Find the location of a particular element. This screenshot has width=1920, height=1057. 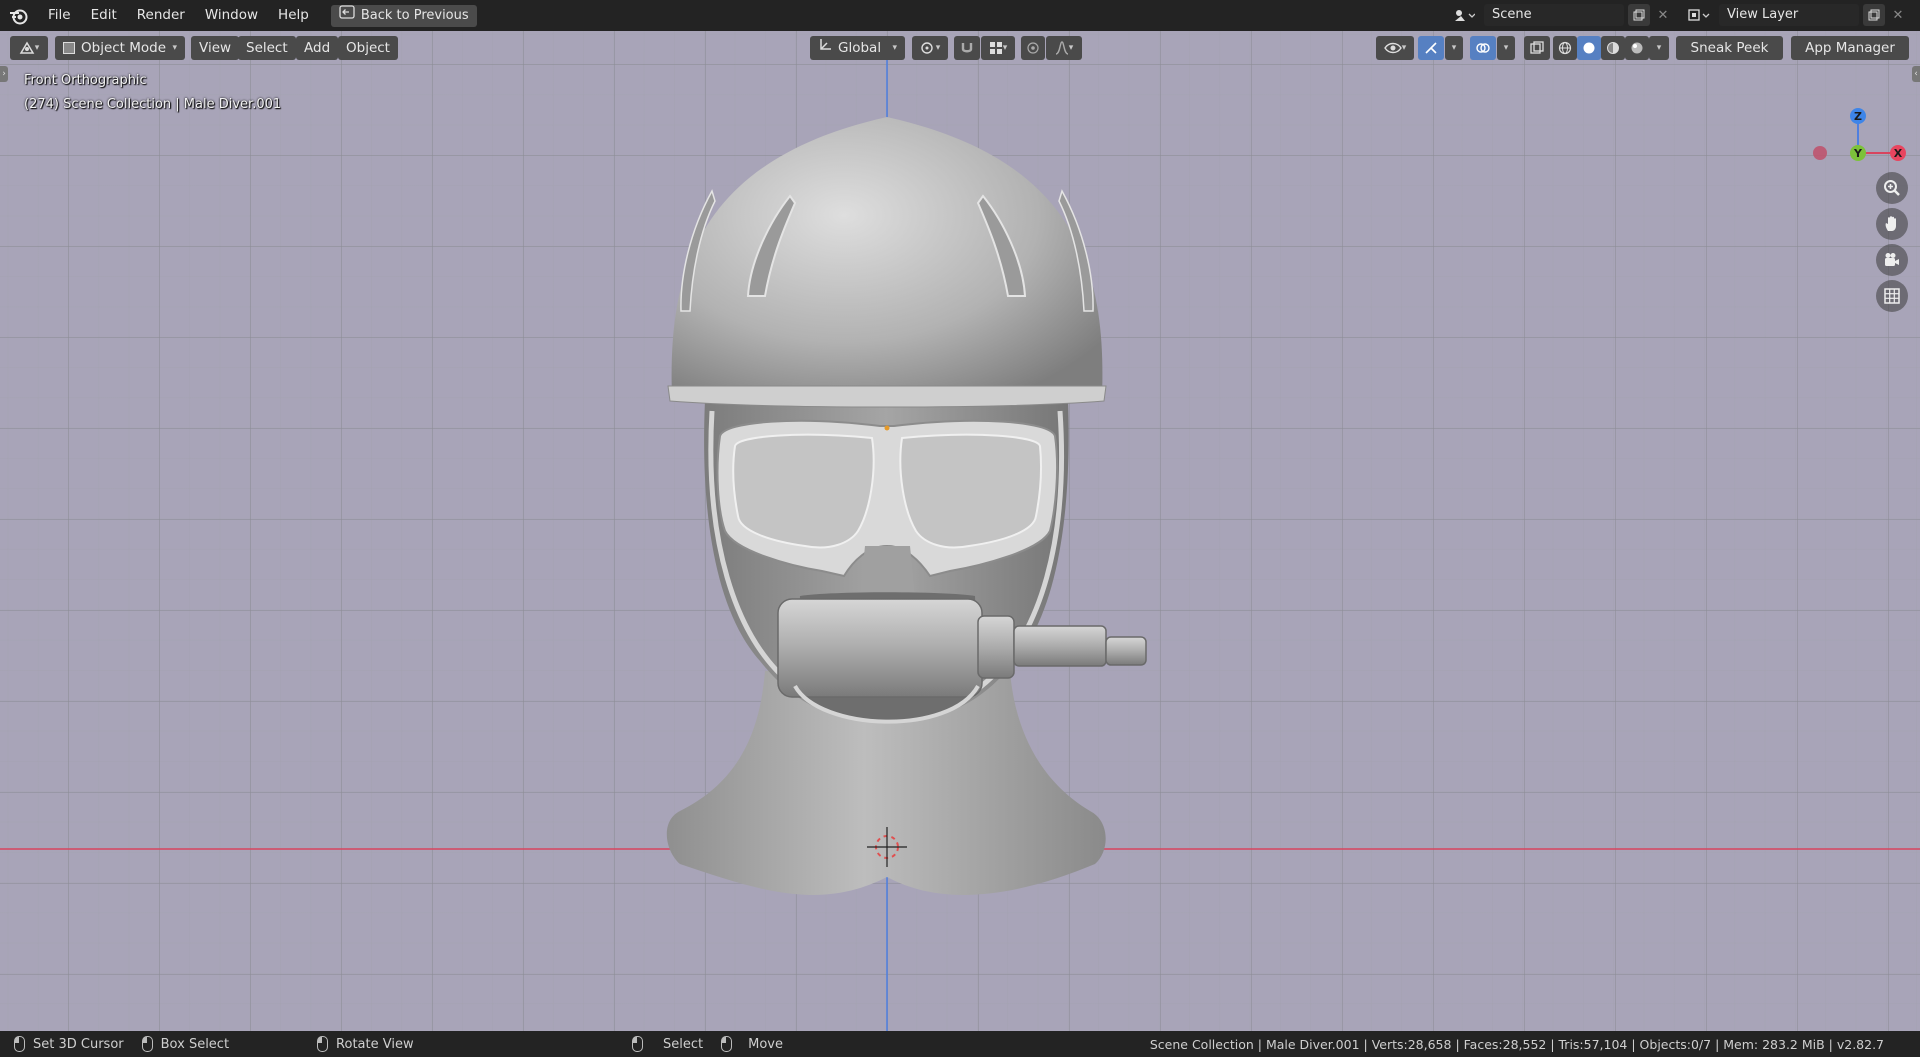

rendered-shading-icon is located at coordinates (1637, 48).